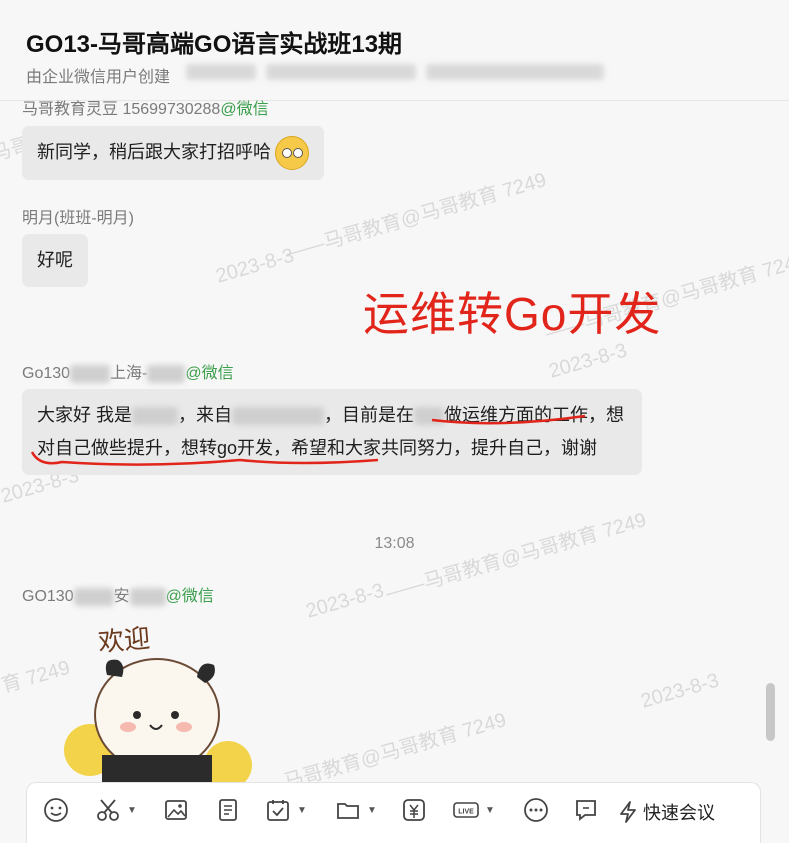 The image size is (789, 843). I want to click on message-text: 新同学，稍后跟大家打招呼哈, so click(154, 152).